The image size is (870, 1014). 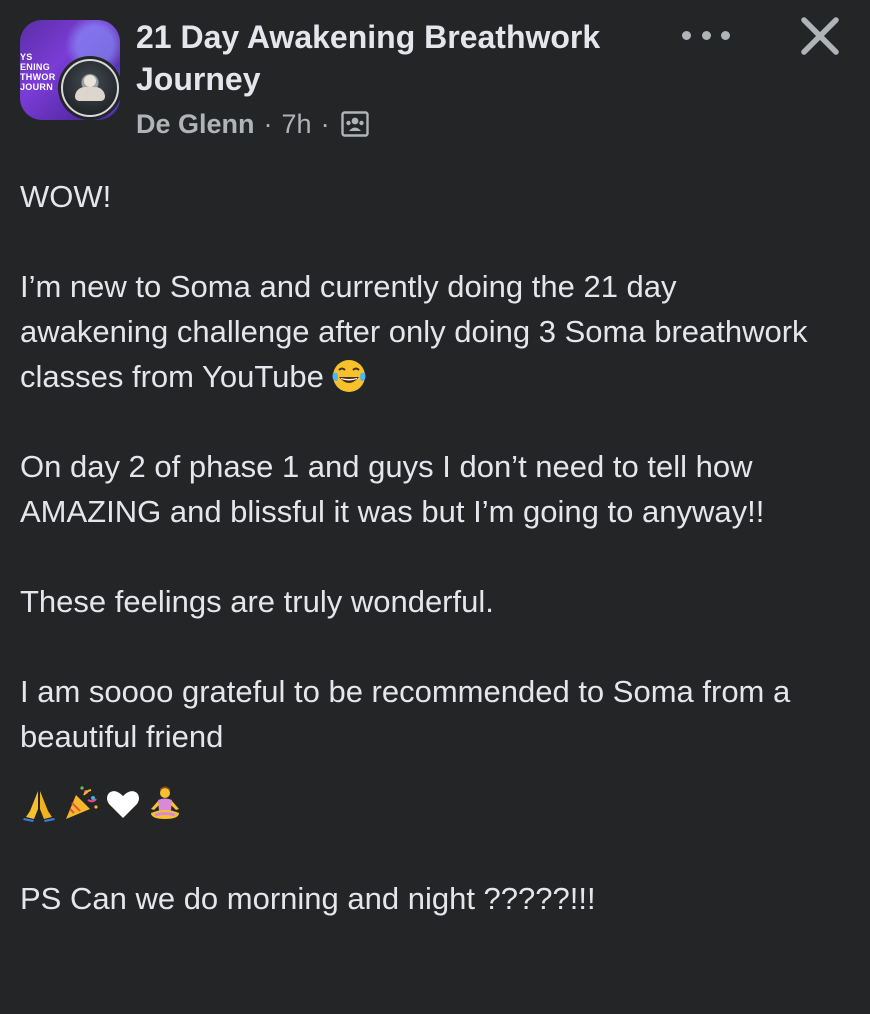 What do you see at coordinates (123, 804) in the screenshot?
I see `white-heart-emoji` at bounding box center [123, 804].